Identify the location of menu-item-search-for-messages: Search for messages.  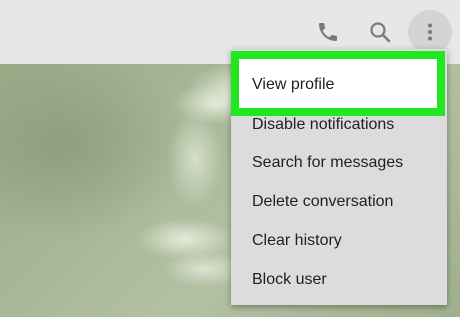
(327, 163).